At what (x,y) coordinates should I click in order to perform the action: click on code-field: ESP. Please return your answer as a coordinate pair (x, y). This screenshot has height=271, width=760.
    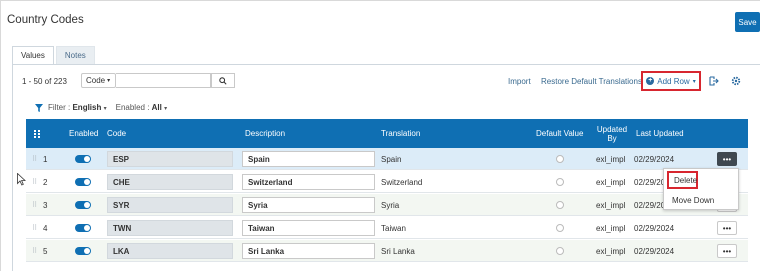
    Looking at the image, I should click on (170, 159).